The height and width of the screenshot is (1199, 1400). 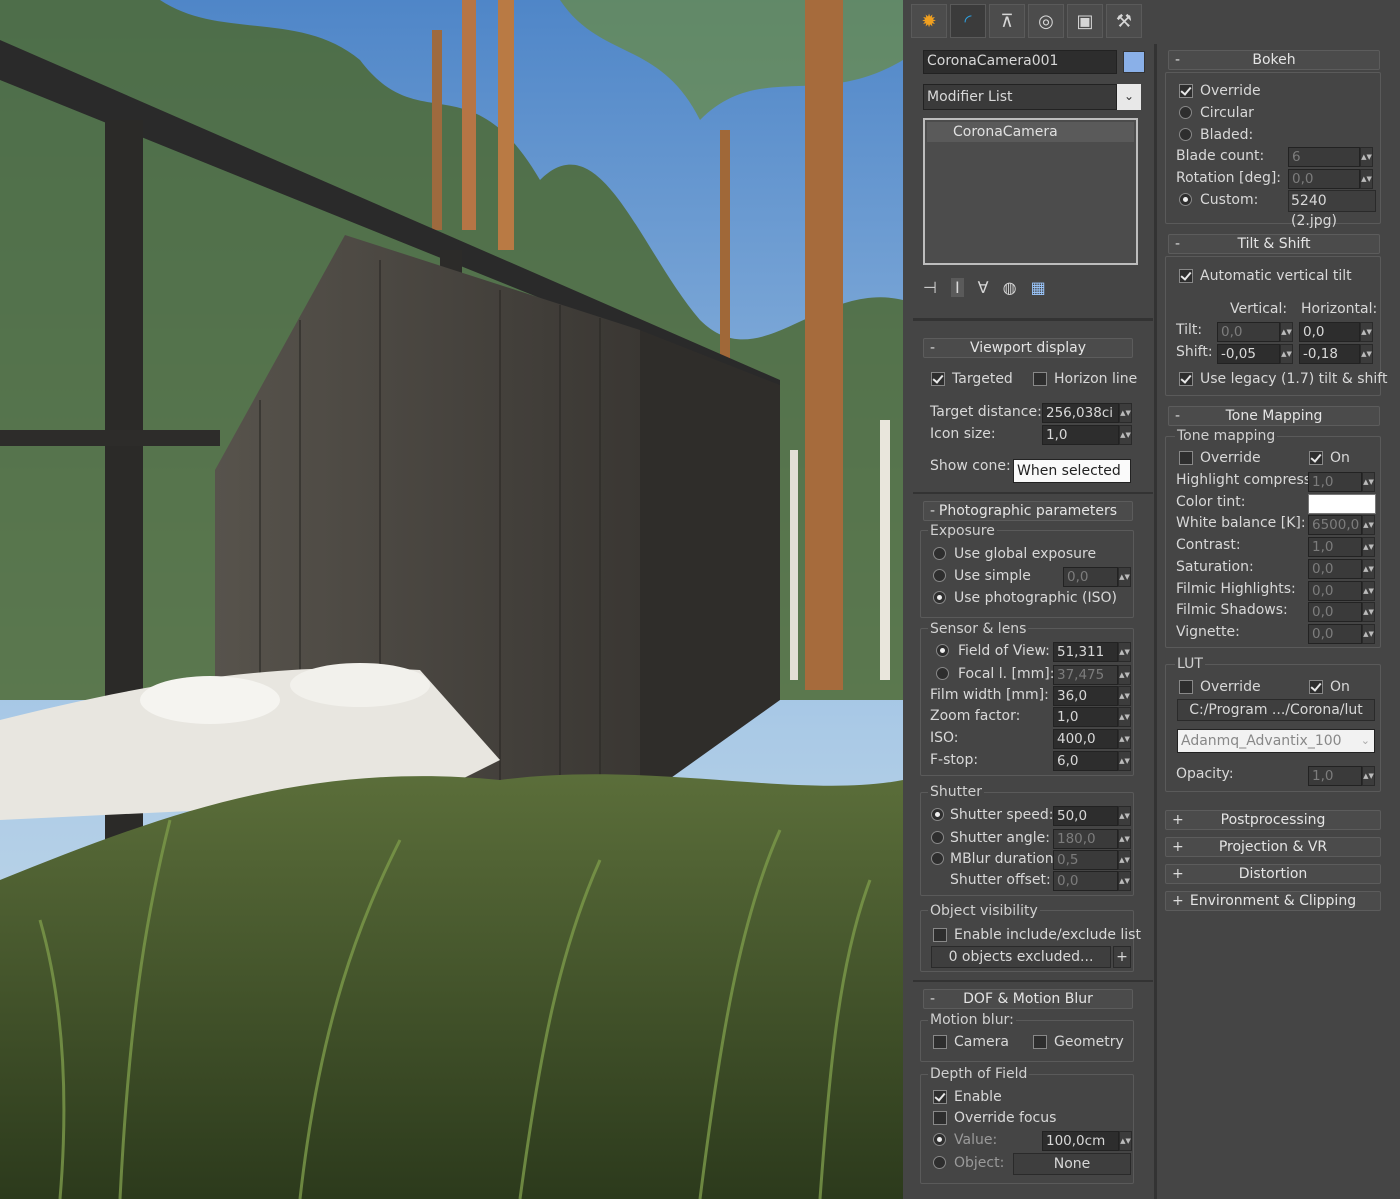 What do you see at coordinates (940, 935) in the screenshot?
I see `enable-include-exclude-checkbox` at bounding box center [940, 935].